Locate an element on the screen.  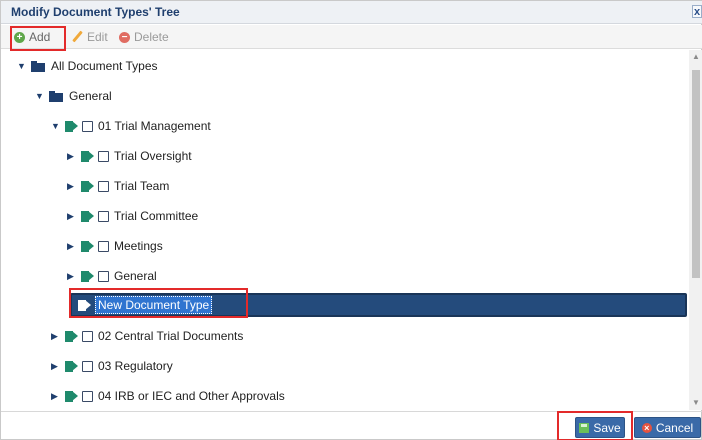
tree-node-label: All Document Types is located at coordinates (104, 66).